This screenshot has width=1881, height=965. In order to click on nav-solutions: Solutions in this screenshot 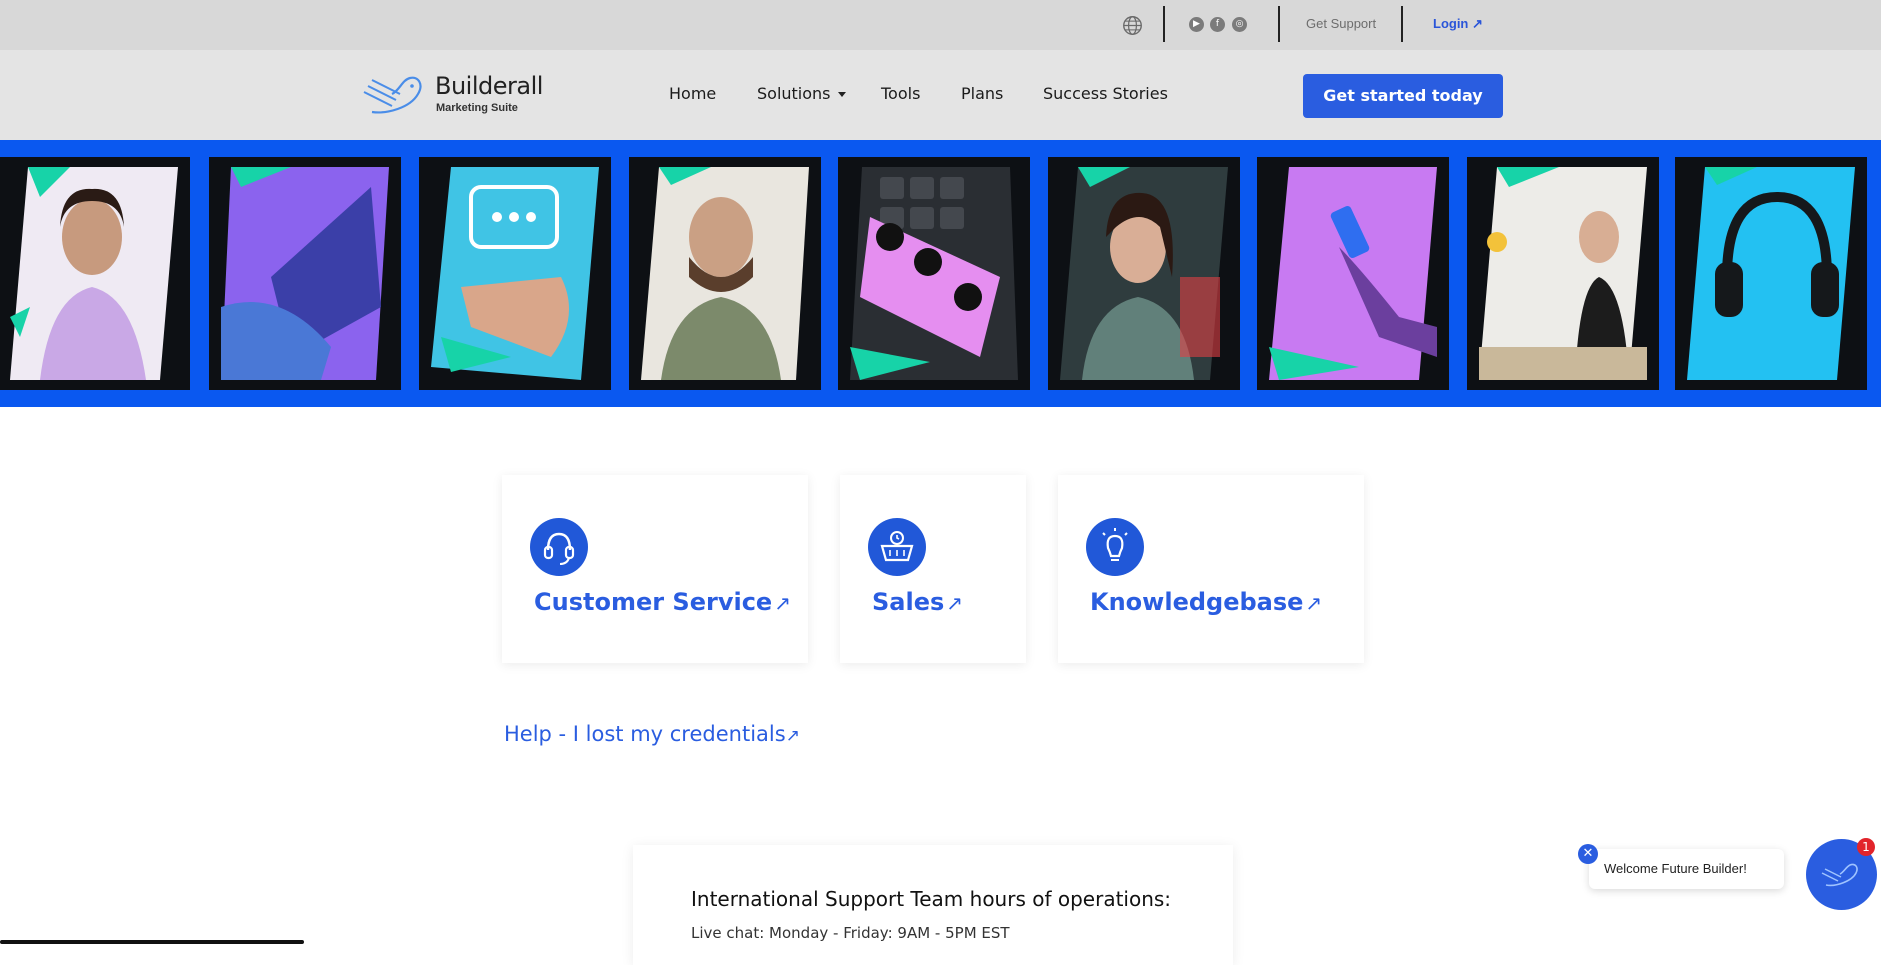, I will do `click(801, 93)`.